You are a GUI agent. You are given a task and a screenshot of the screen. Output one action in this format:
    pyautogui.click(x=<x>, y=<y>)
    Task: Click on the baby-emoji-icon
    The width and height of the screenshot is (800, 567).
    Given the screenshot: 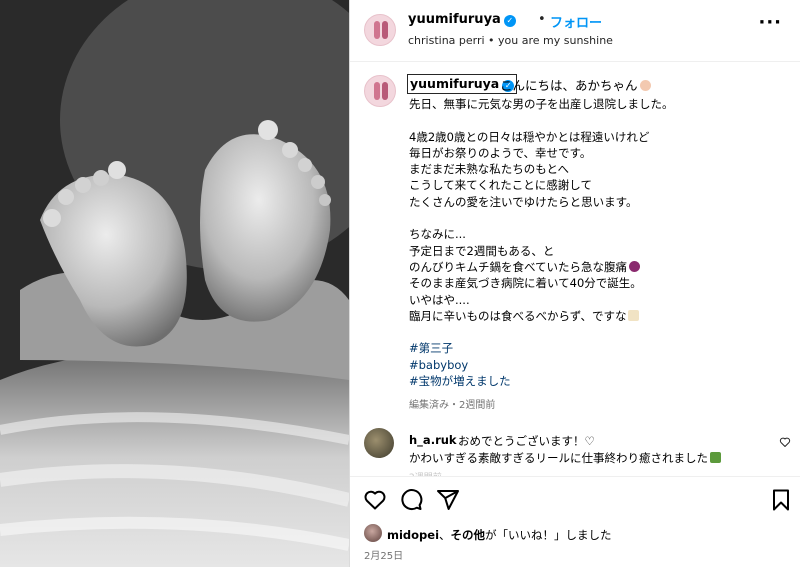 What is the action you would take?
    pyautogui.click(x=645, y=85)
    